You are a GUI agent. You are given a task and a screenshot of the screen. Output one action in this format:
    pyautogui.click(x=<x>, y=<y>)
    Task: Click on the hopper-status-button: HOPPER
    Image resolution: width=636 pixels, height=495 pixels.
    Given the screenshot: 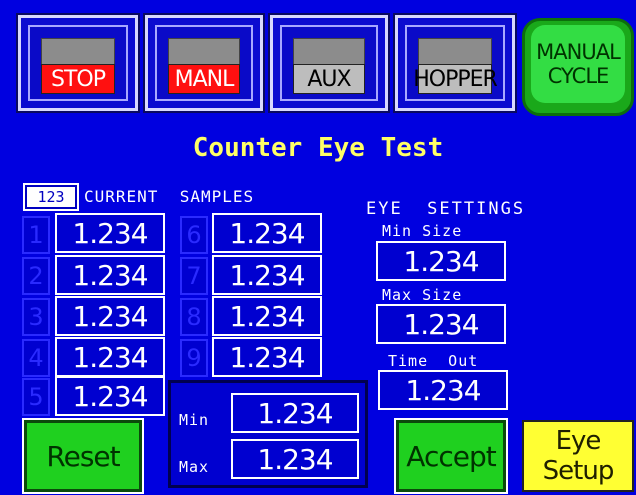 What is the action you would take?
    pyautogui.click(x=455, y=63)
    